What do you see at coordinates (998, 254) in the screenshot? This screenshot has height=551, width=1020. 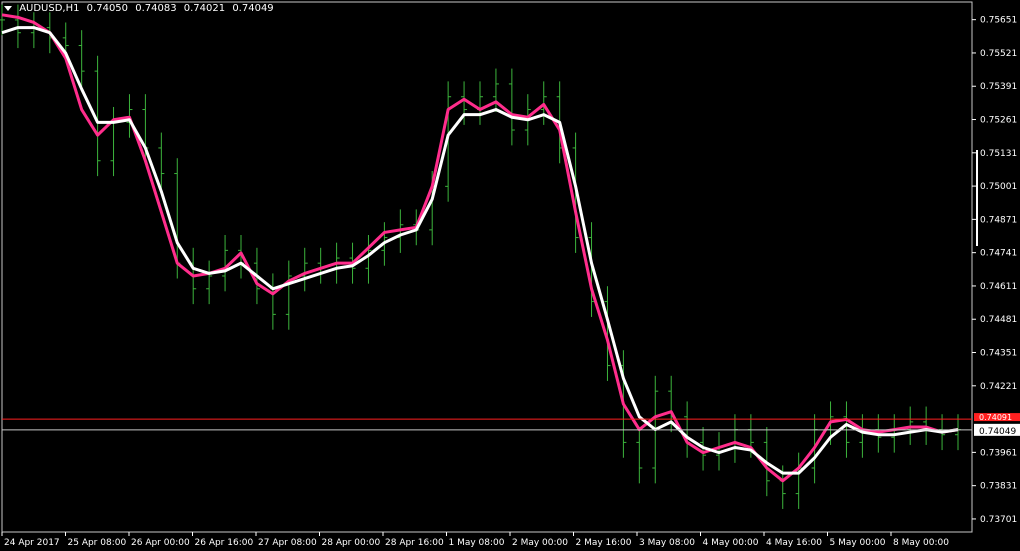 I see `price-tick-label: 0.74741` at bounding box center [998, 254].